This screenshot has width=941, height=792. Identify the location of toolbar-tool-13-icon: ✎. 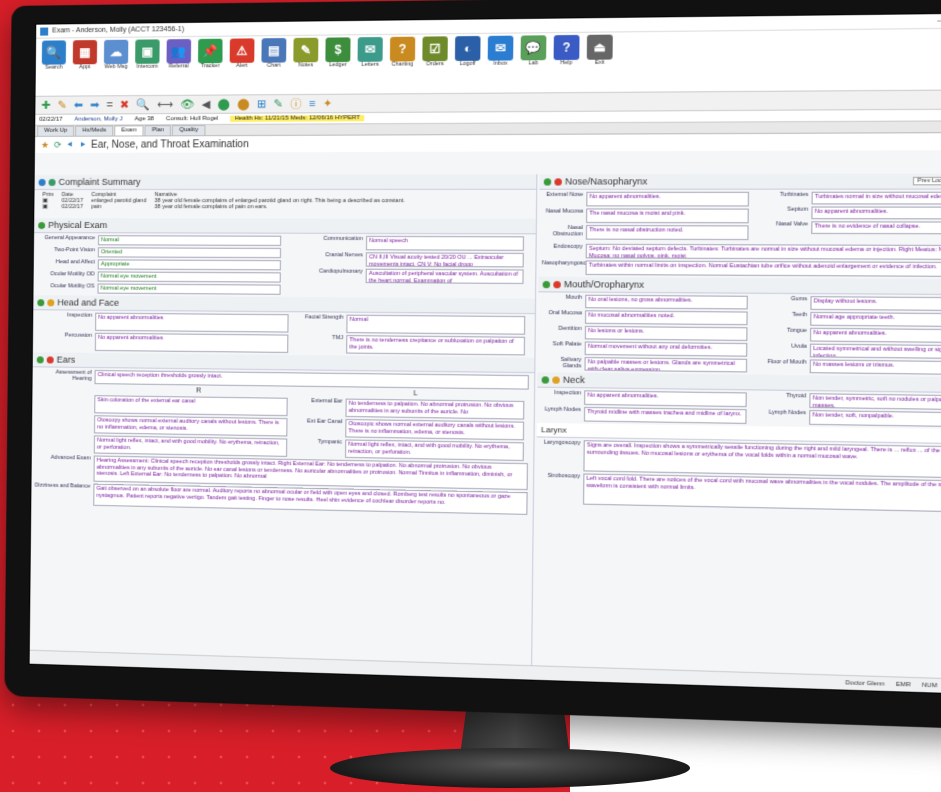
(279, 103).